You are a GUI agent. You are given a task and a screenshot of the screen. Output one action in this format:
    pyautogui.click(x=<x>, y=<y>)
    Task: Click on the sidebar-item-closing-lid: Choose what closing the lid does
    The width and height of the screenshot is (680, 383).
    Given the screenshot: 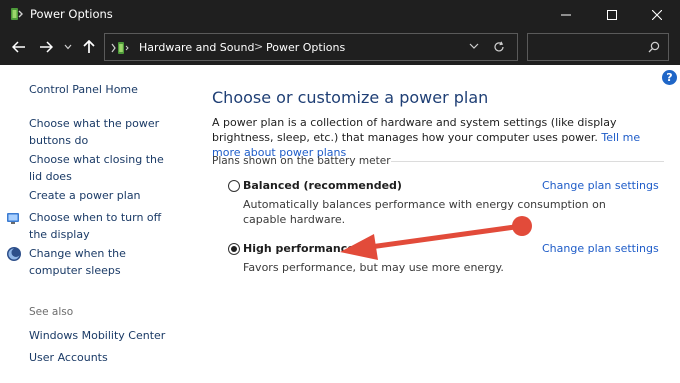 What is the action you would take?
    pyautogui.click(x=103, y=168)
    